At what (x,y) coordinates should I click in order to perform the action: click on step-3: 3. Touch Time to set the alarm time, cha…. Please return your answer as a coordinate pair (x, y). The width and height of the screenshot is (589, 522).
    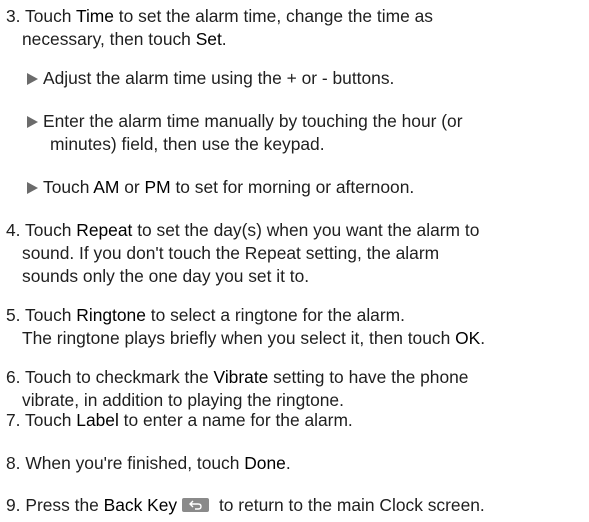
    Looking at the image, I should click on (219, 27).